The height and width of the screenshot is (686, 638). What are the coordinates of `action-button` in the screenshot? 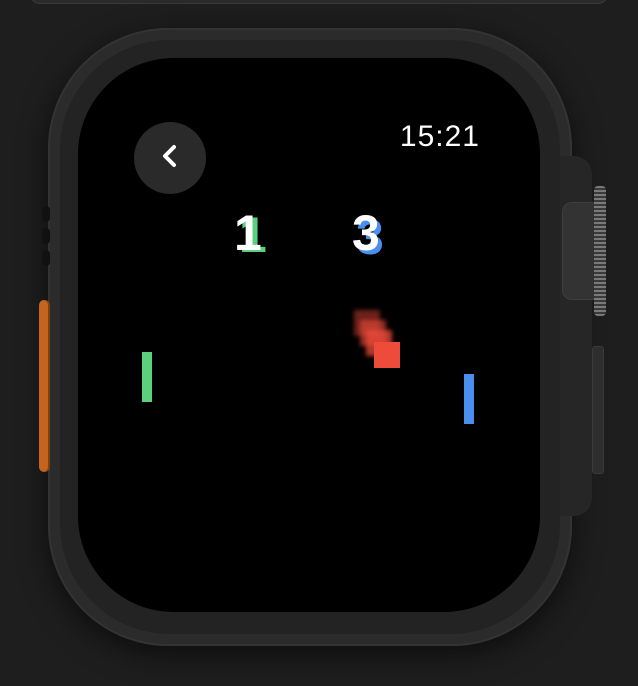 It's located at (44, 386).